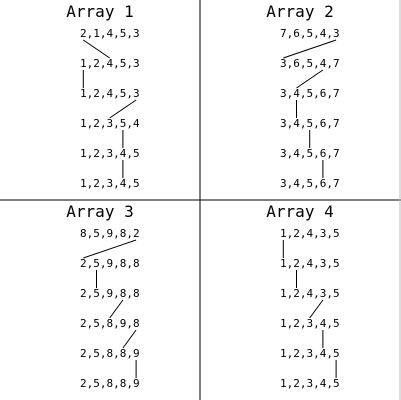 The width and height of the screenshot is (401, 400). I want to click on array-row: 2,5,8,9,8, so click(110, 323).